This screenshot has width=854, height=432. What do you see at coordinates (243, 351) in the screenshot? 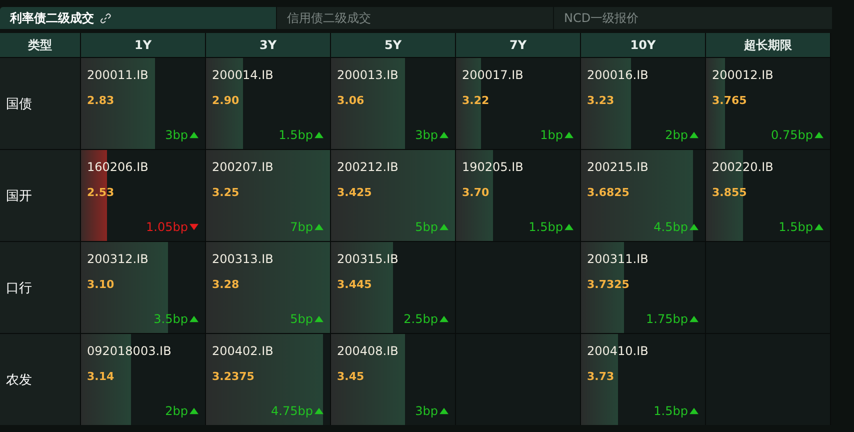
I see `bond-code: 200402.IB` at bounding box center [243, 351].